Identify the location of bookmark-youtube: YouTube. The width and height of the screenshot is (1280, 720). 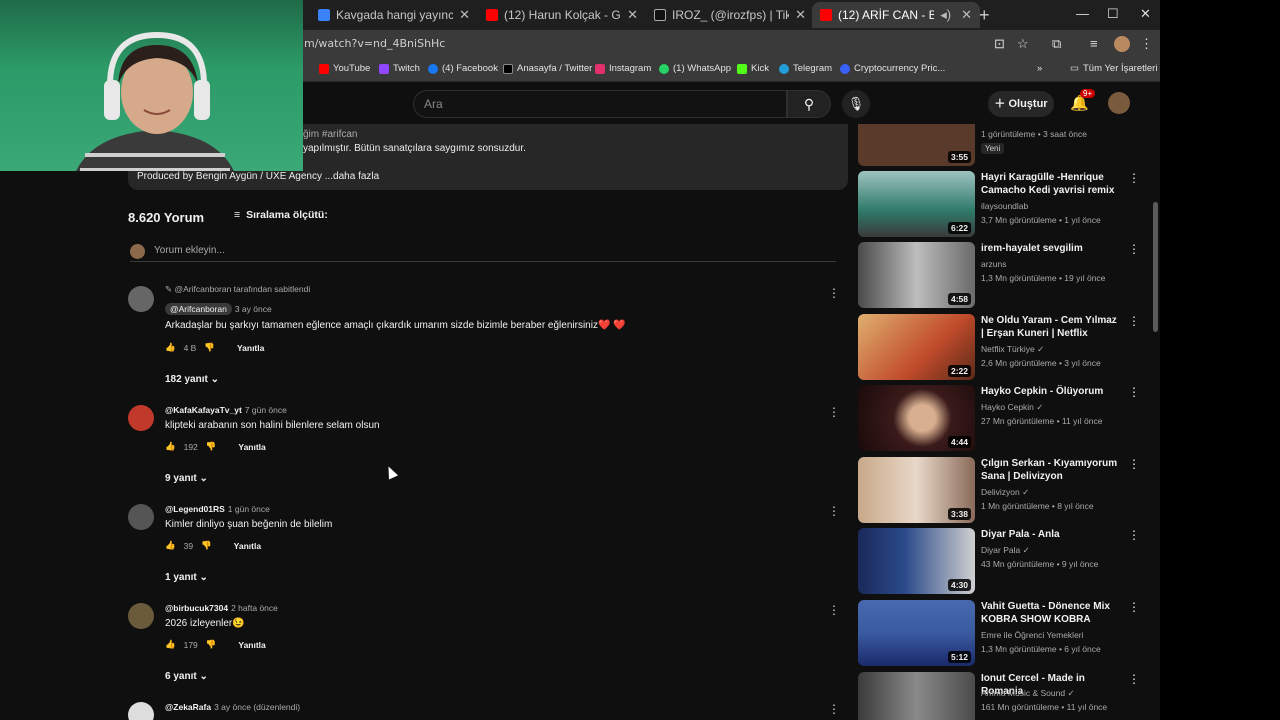
(344, 68).